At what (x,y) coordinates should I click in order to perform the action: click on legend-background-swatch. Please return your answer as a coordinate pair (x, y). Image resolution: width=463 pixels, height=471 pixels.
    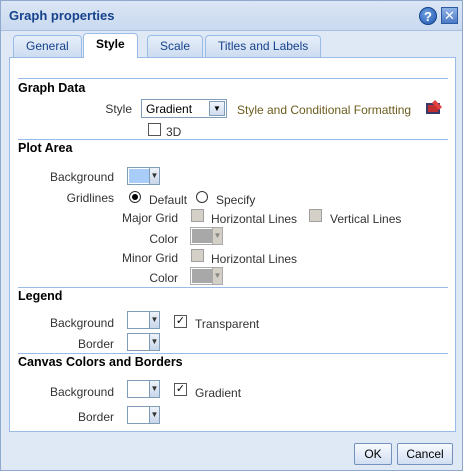
    Looking at the image, I should click on (139, 320).